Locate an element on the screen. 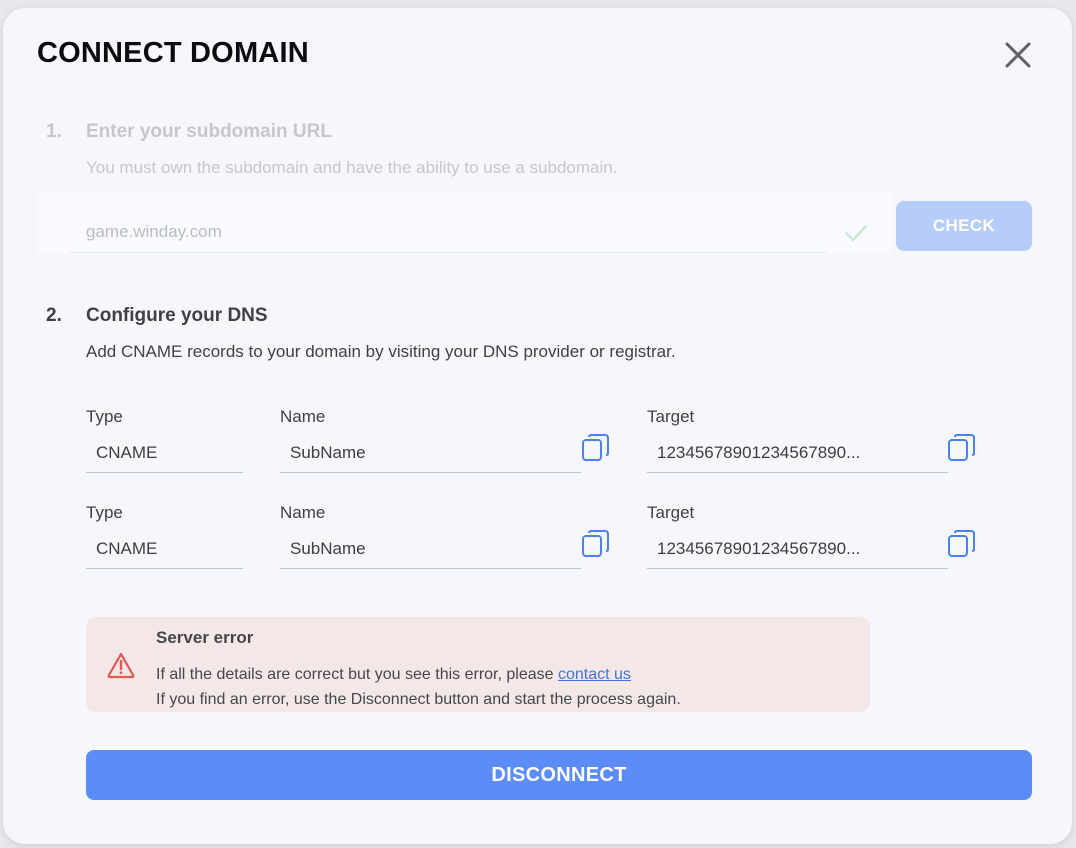 Image resolution: width=1076 pixels, height=848 pixels. record-2-target-label: Target is located at coordinates (671, 512).